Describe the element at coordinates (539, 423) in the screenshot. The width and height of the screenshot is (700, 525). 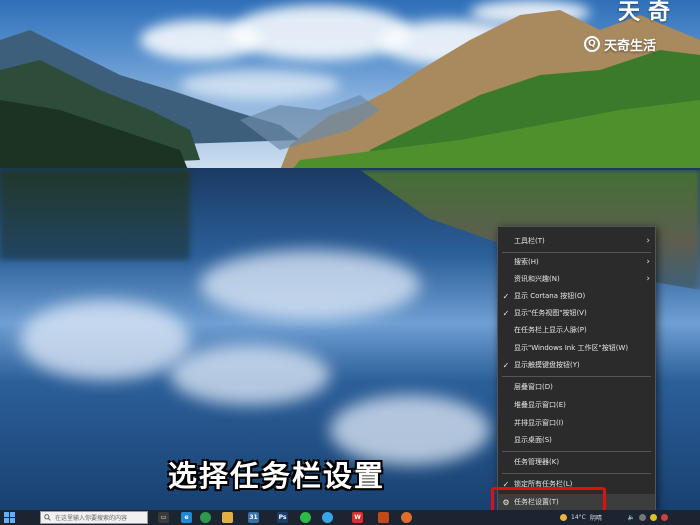
I see `menu-item-label: 并排显示窗口(I)` at that location.